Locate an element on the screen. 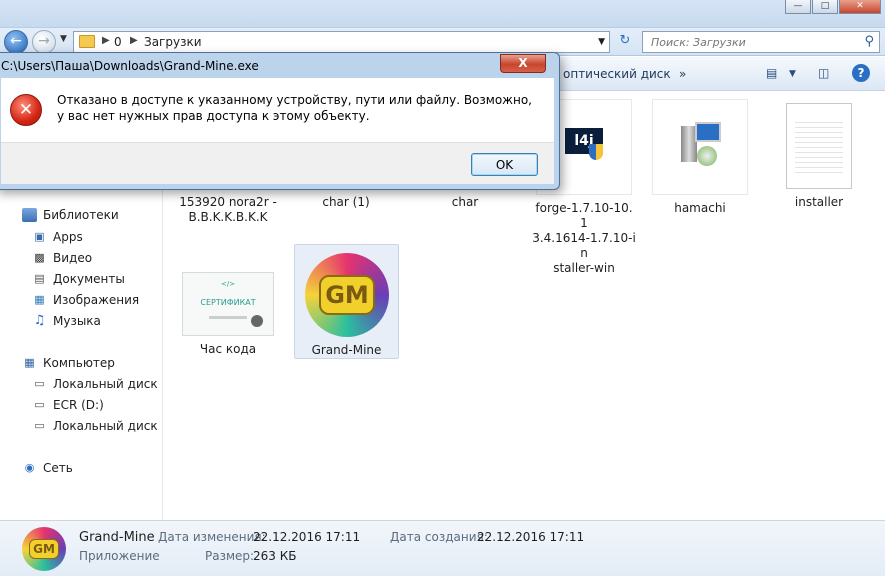 This screenshot has width=885, height=576. address-dropdown-icon: ▼ is located at coordinates (601, 42).